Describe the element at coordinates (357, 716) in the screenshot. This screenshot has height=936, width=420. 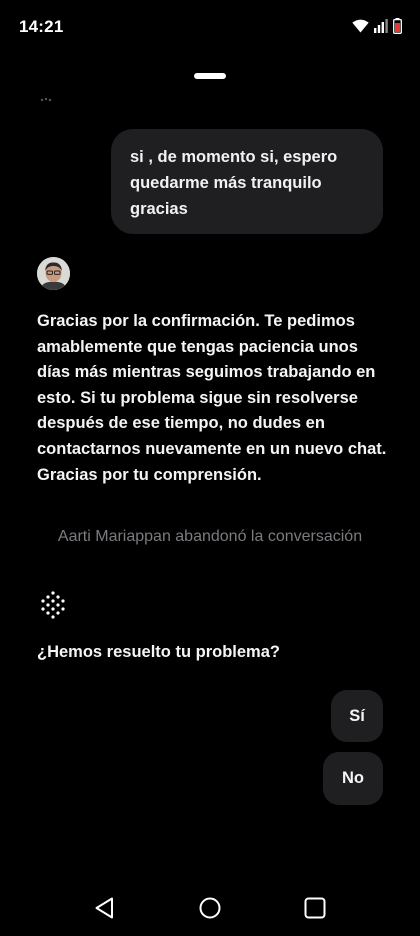
I see `reply-yes-button: Sí` at that location.